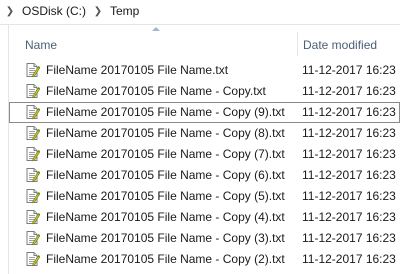 This screenshot has height=274, width=400. What do you see at coordinates (204, 44) in the screenshot?
I see `column-header: Name Date modified` at bounding box center [204, 44].